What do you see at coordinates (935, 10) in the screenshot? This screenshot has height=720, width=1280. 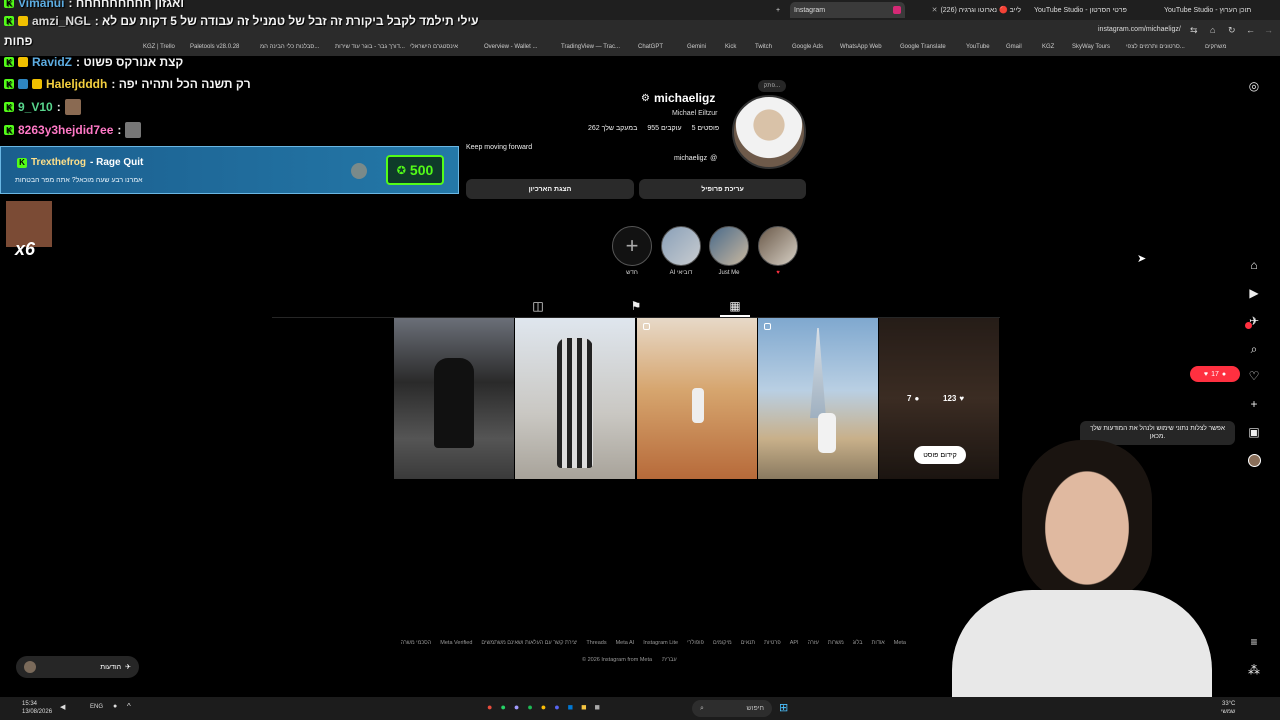 I see `close-icon: ✕` at bounding box center [935, 10].